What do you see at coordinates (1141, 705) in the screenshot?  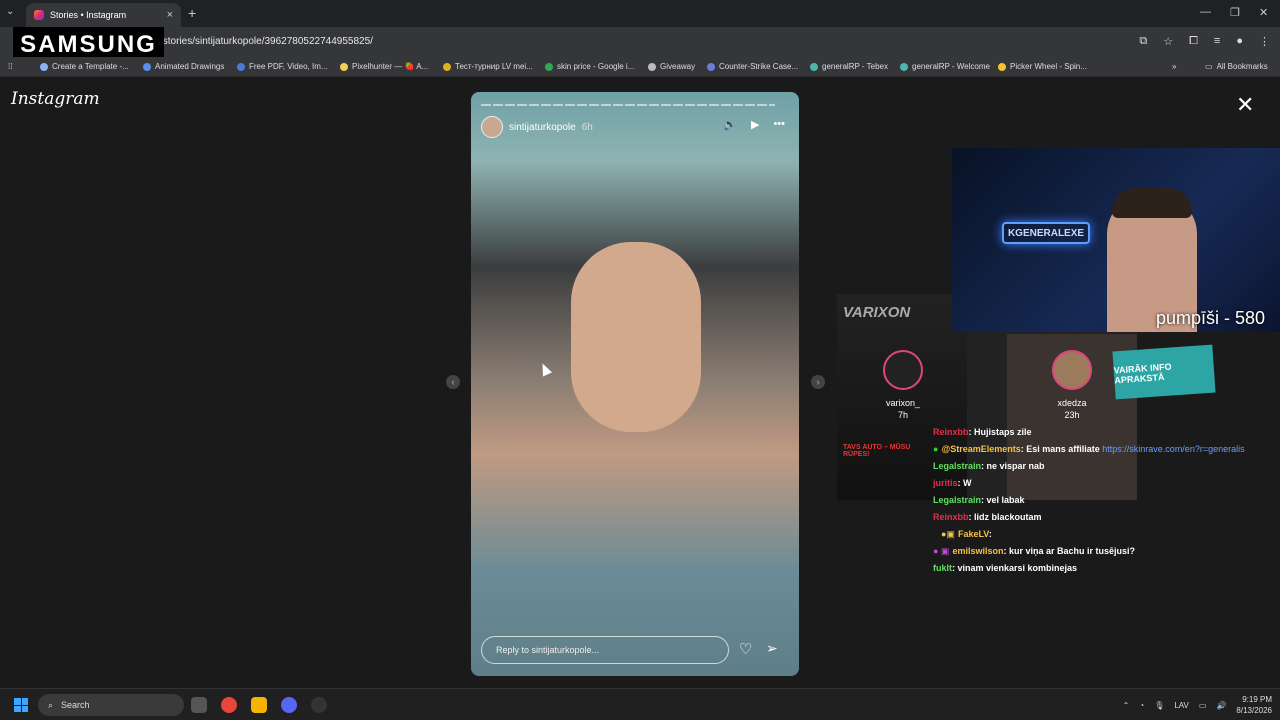 I see `network-status-icon: ◔` at bounding box center [1141, 705].